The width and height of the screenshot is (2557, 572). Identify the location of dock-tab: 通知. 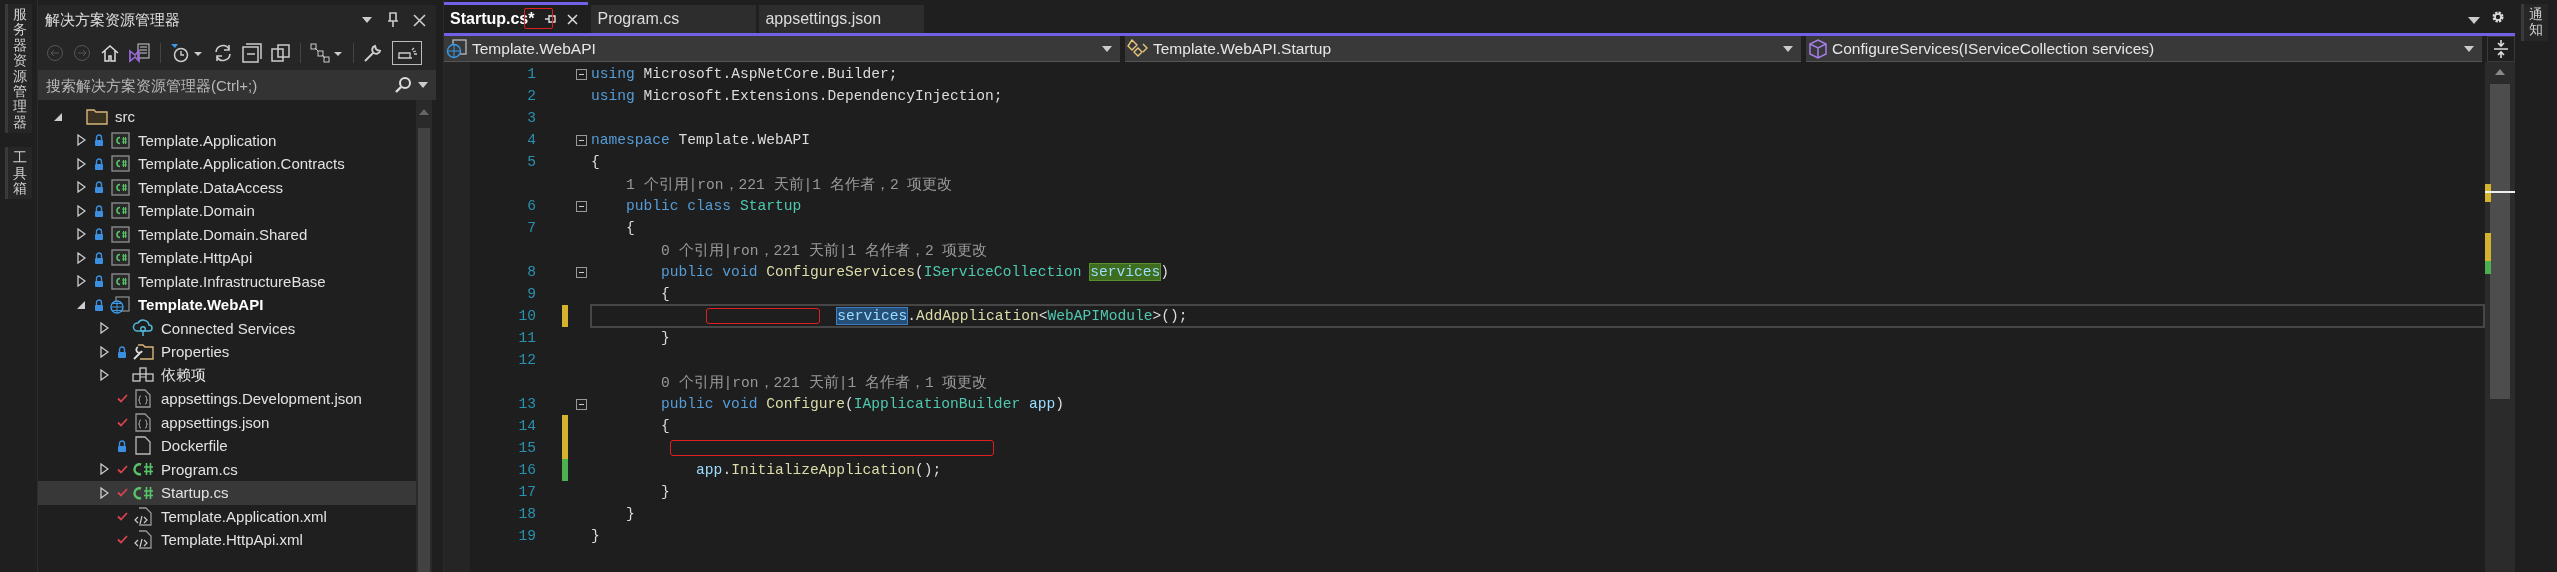
(2534, 22).